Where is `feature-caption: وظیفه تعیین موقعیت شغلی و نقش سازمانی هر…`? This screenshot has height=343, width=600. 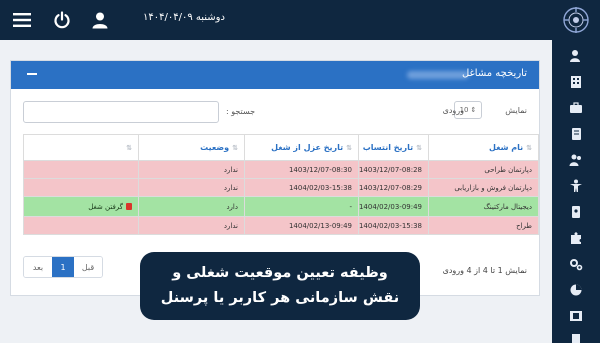
feature-caption: وظیفه تعیین موقعیت شغلی و نقش سازمانی هر… is located at coordinates (280, 286).